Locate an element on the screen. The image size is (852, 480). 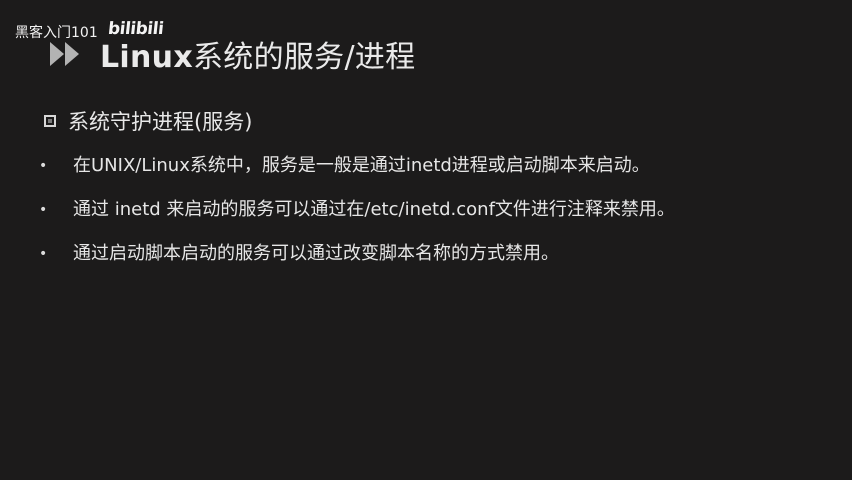
list-item: • 通过启动脚本启动的服务可以通过改变脚本名称的方式禁用。 is located at coordinates (388, 254).